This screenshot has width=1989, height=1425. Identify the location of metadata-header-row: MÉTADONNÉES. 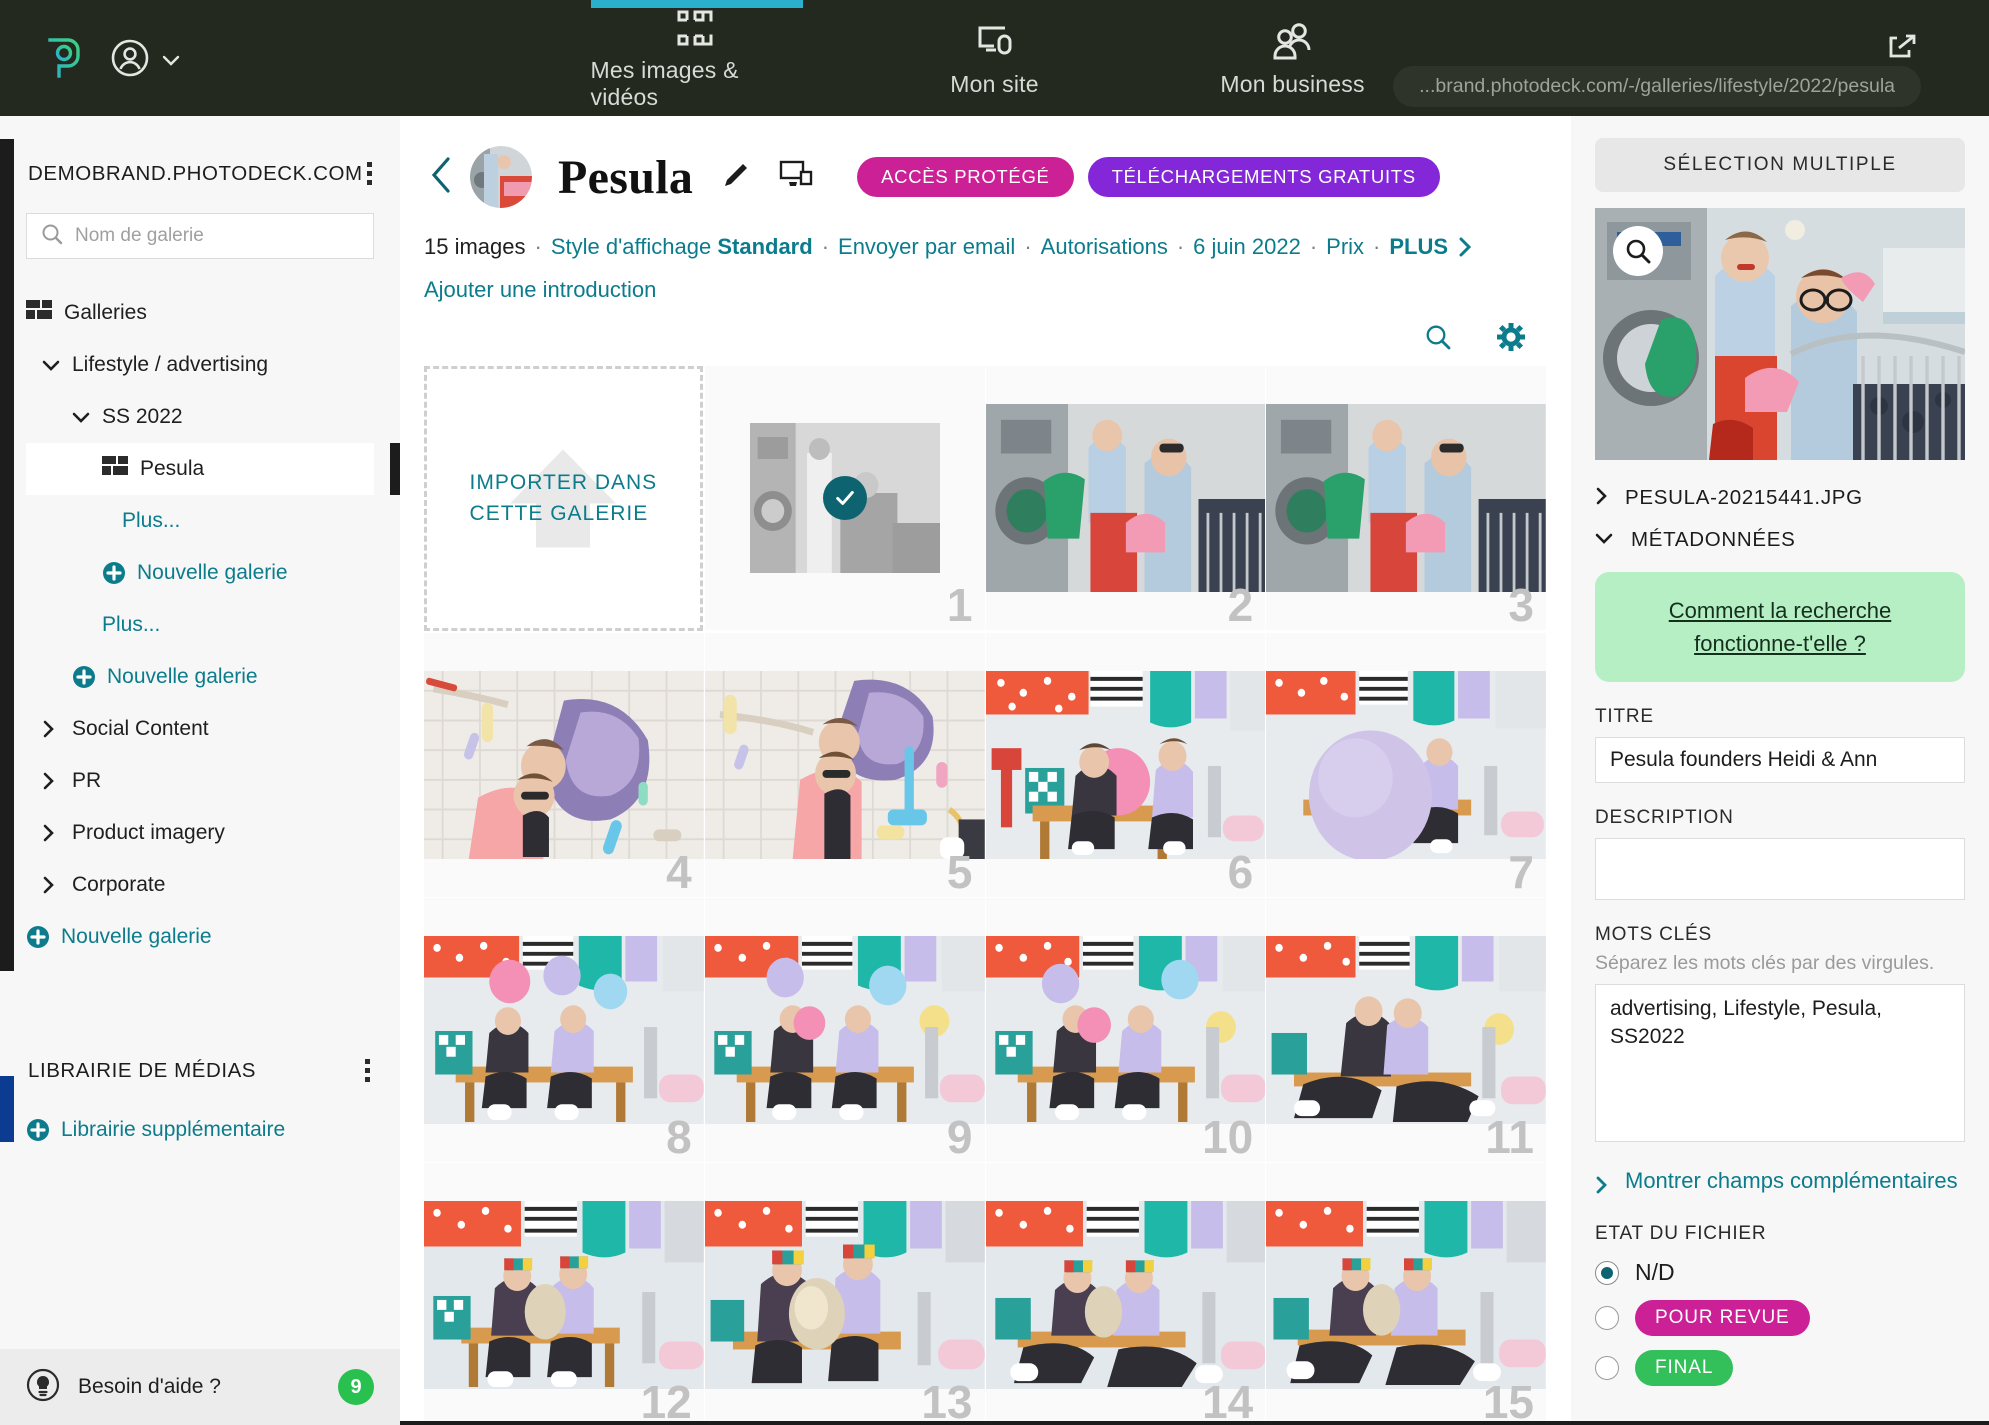
(1780, 540).